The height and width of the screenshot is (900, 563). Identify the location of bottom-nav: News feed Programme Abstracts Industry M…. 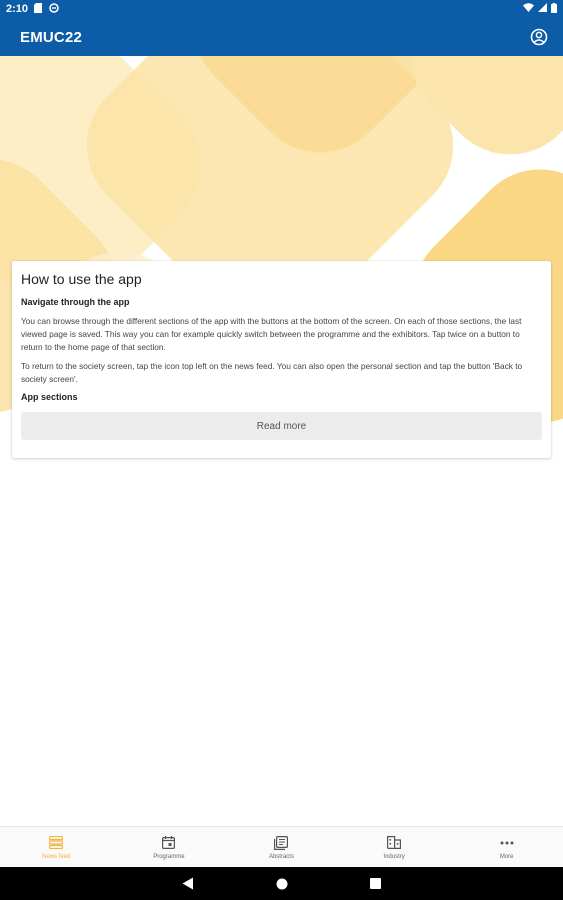
(281, 846).